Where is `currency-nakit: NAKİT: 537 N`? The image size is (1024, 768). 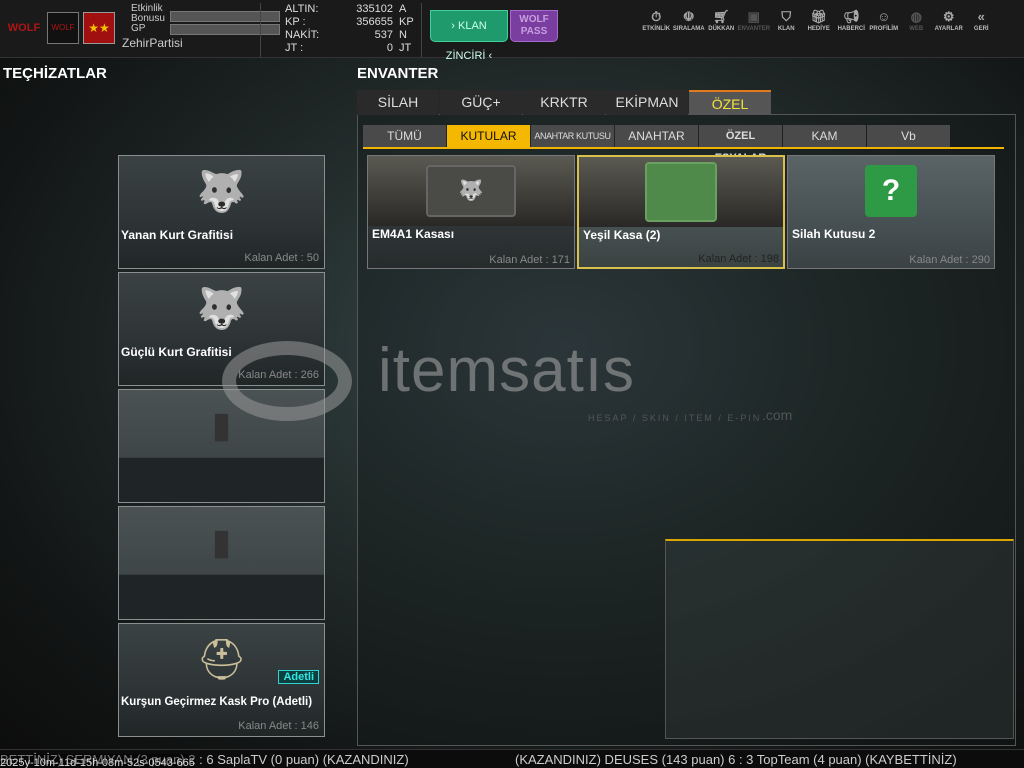
currency-nakit: NAKİT: 537 N is located at coordinates (346, 35).